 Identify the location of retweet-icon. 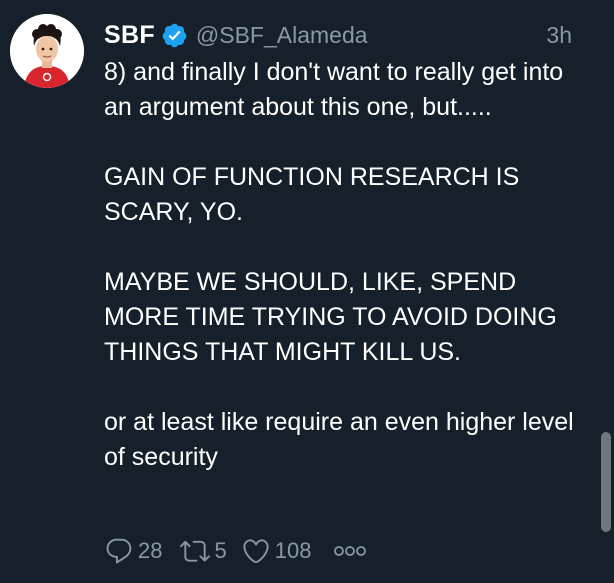
(195, 551).